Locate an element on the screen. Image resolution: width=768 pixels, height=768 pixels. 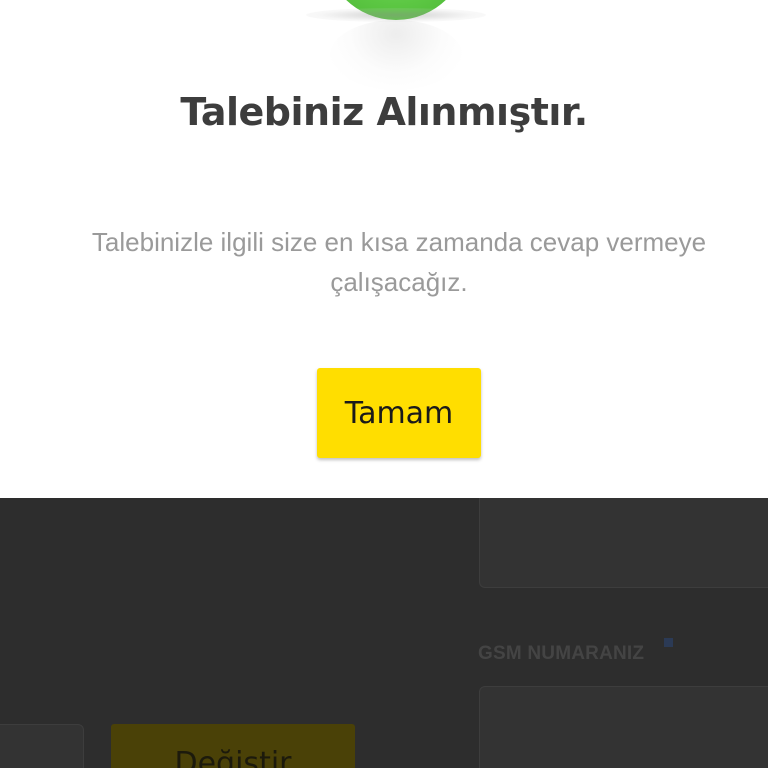
success-check-circle-icon is located at coordinates (396, 50).